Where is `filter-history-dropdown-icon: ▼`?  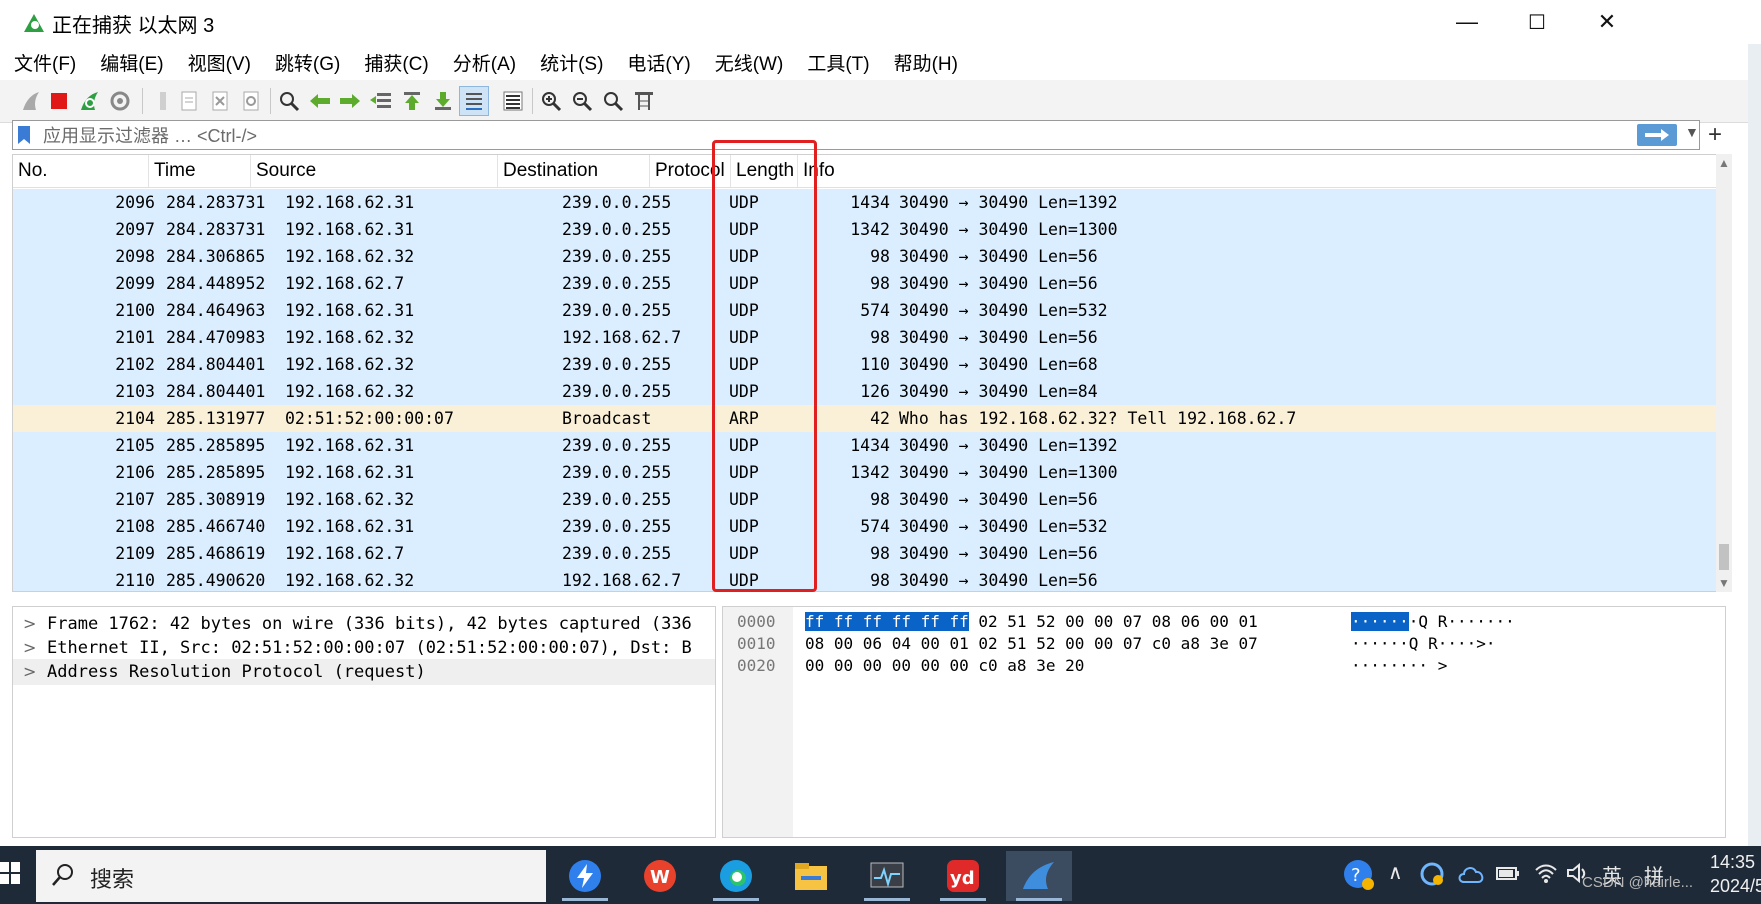
filter-history-dropdown-icon: ▼ is located at coordinates (1692, 132).